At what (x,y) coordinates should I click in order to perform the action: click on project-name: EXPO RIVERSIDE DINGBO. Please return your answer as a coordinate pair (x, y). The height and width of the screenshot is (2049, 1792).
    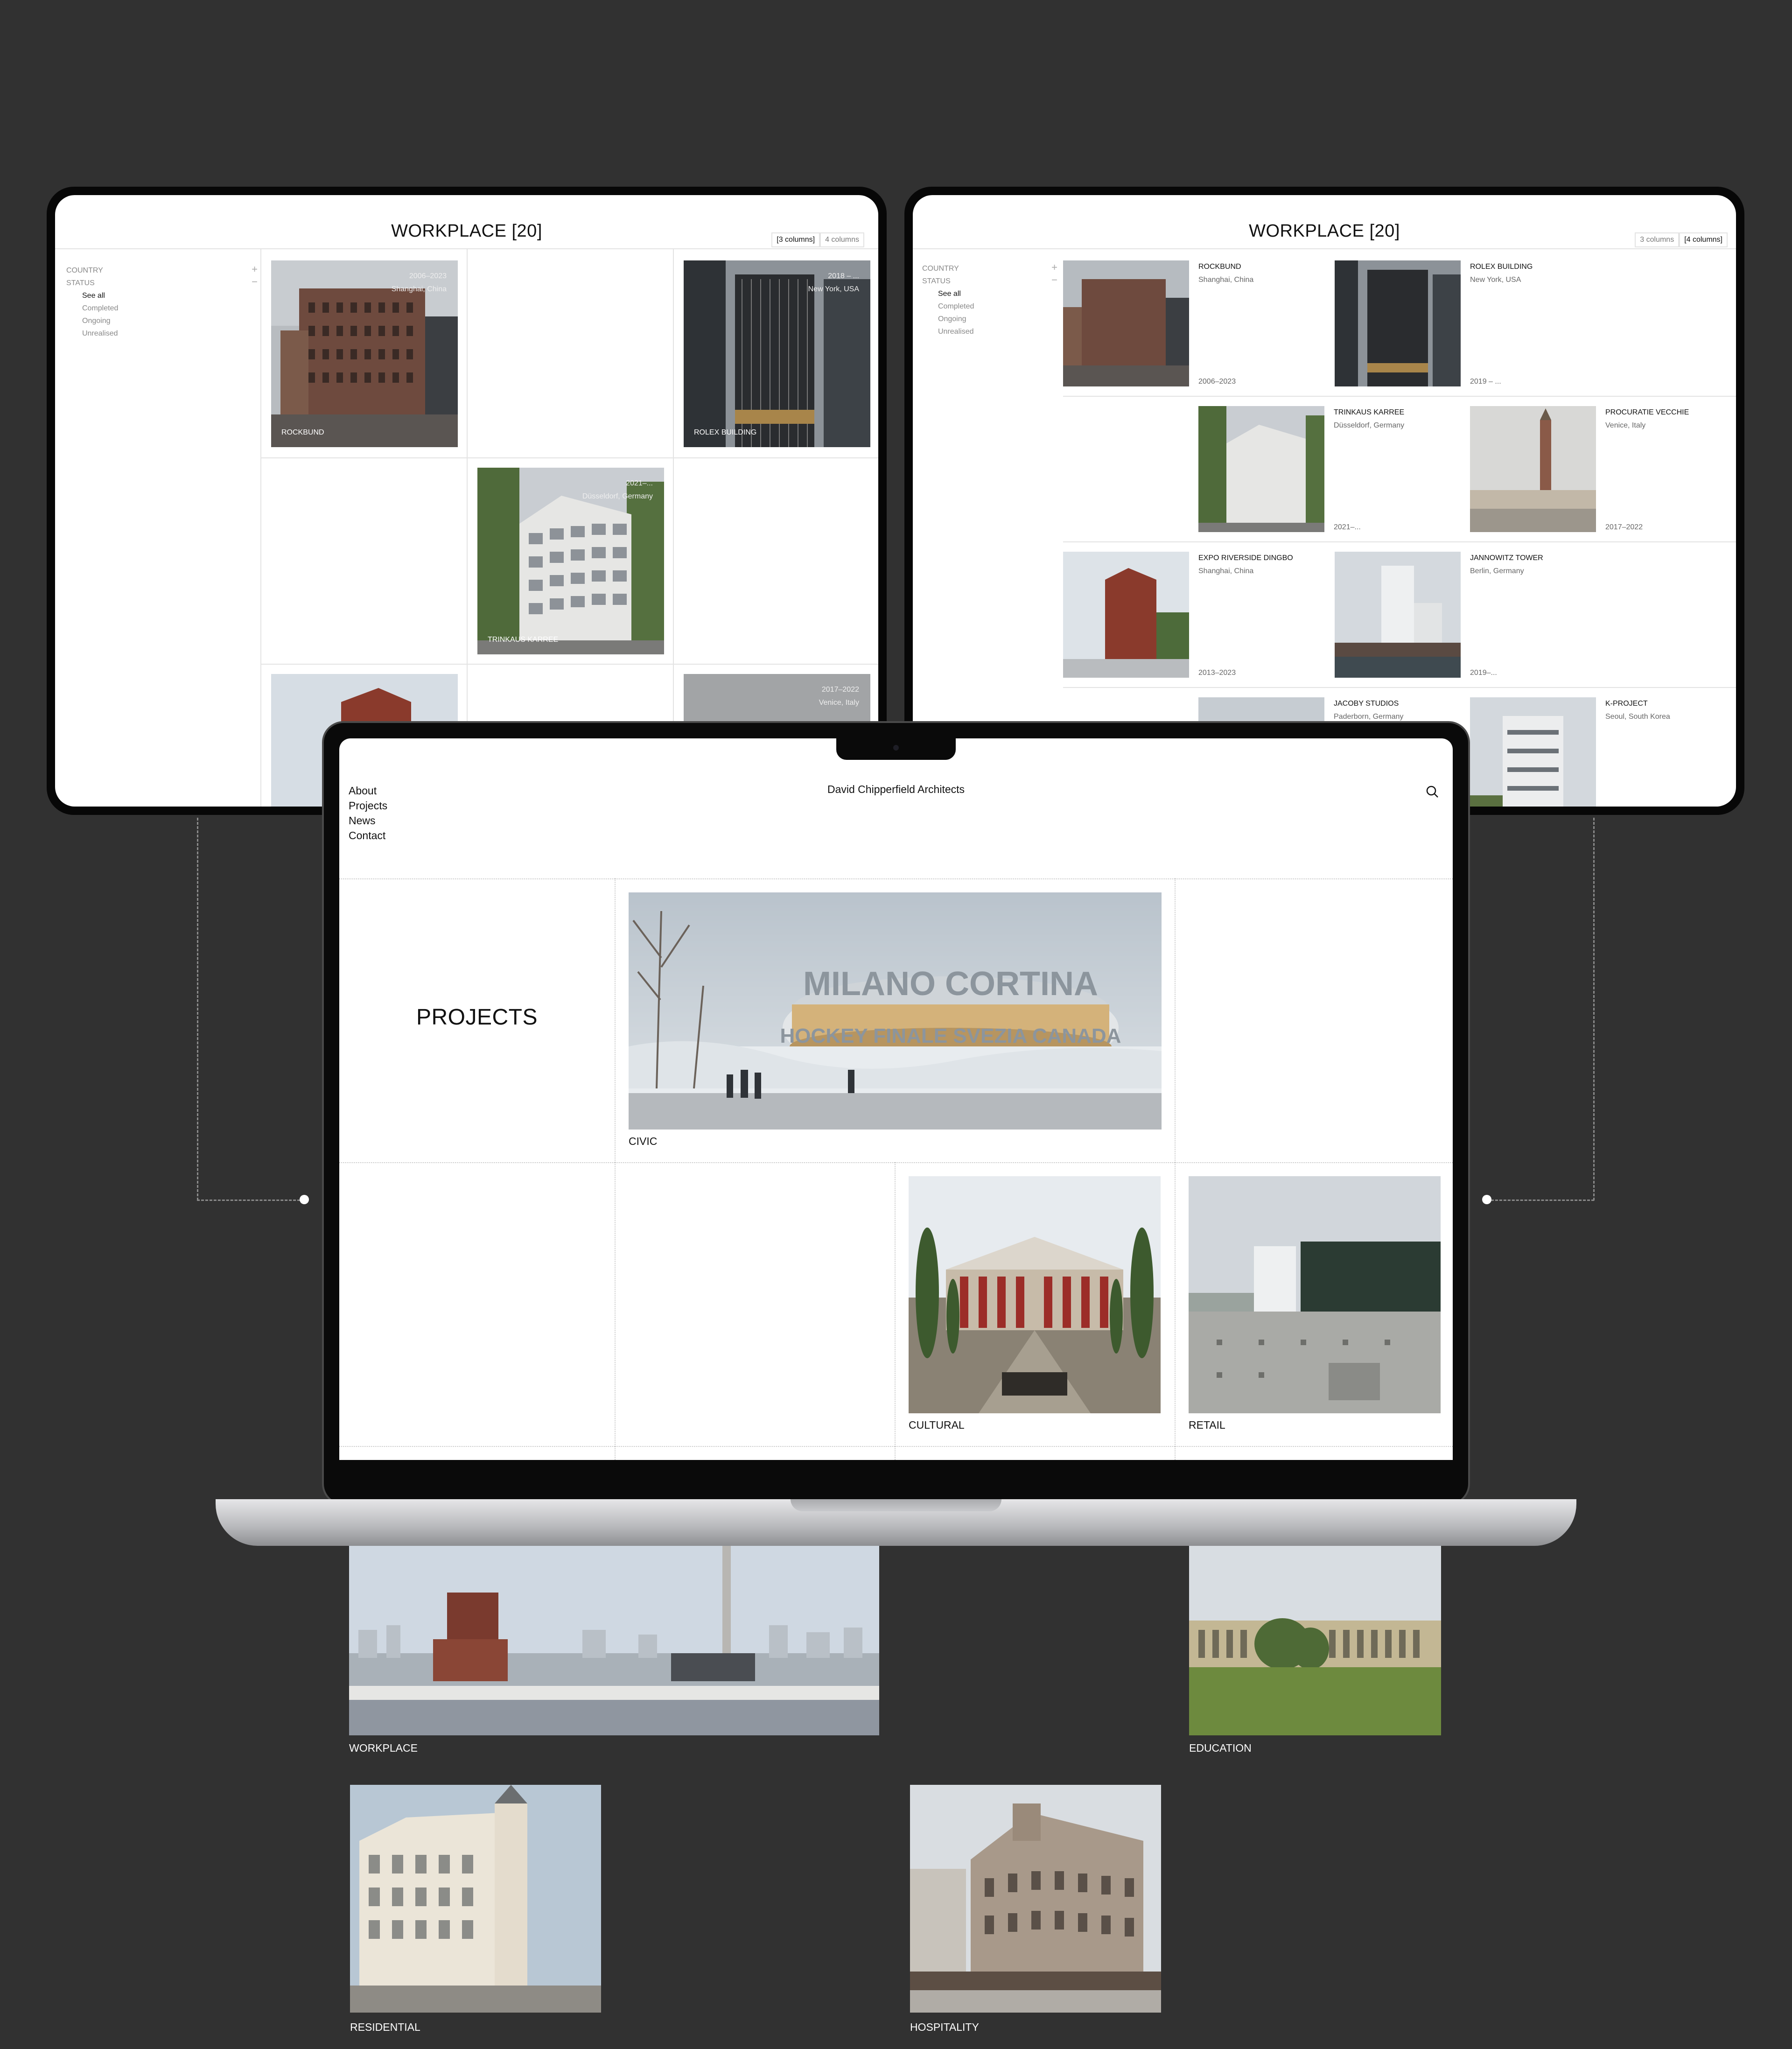
    Looking at the image, I should click on (1245, 558).